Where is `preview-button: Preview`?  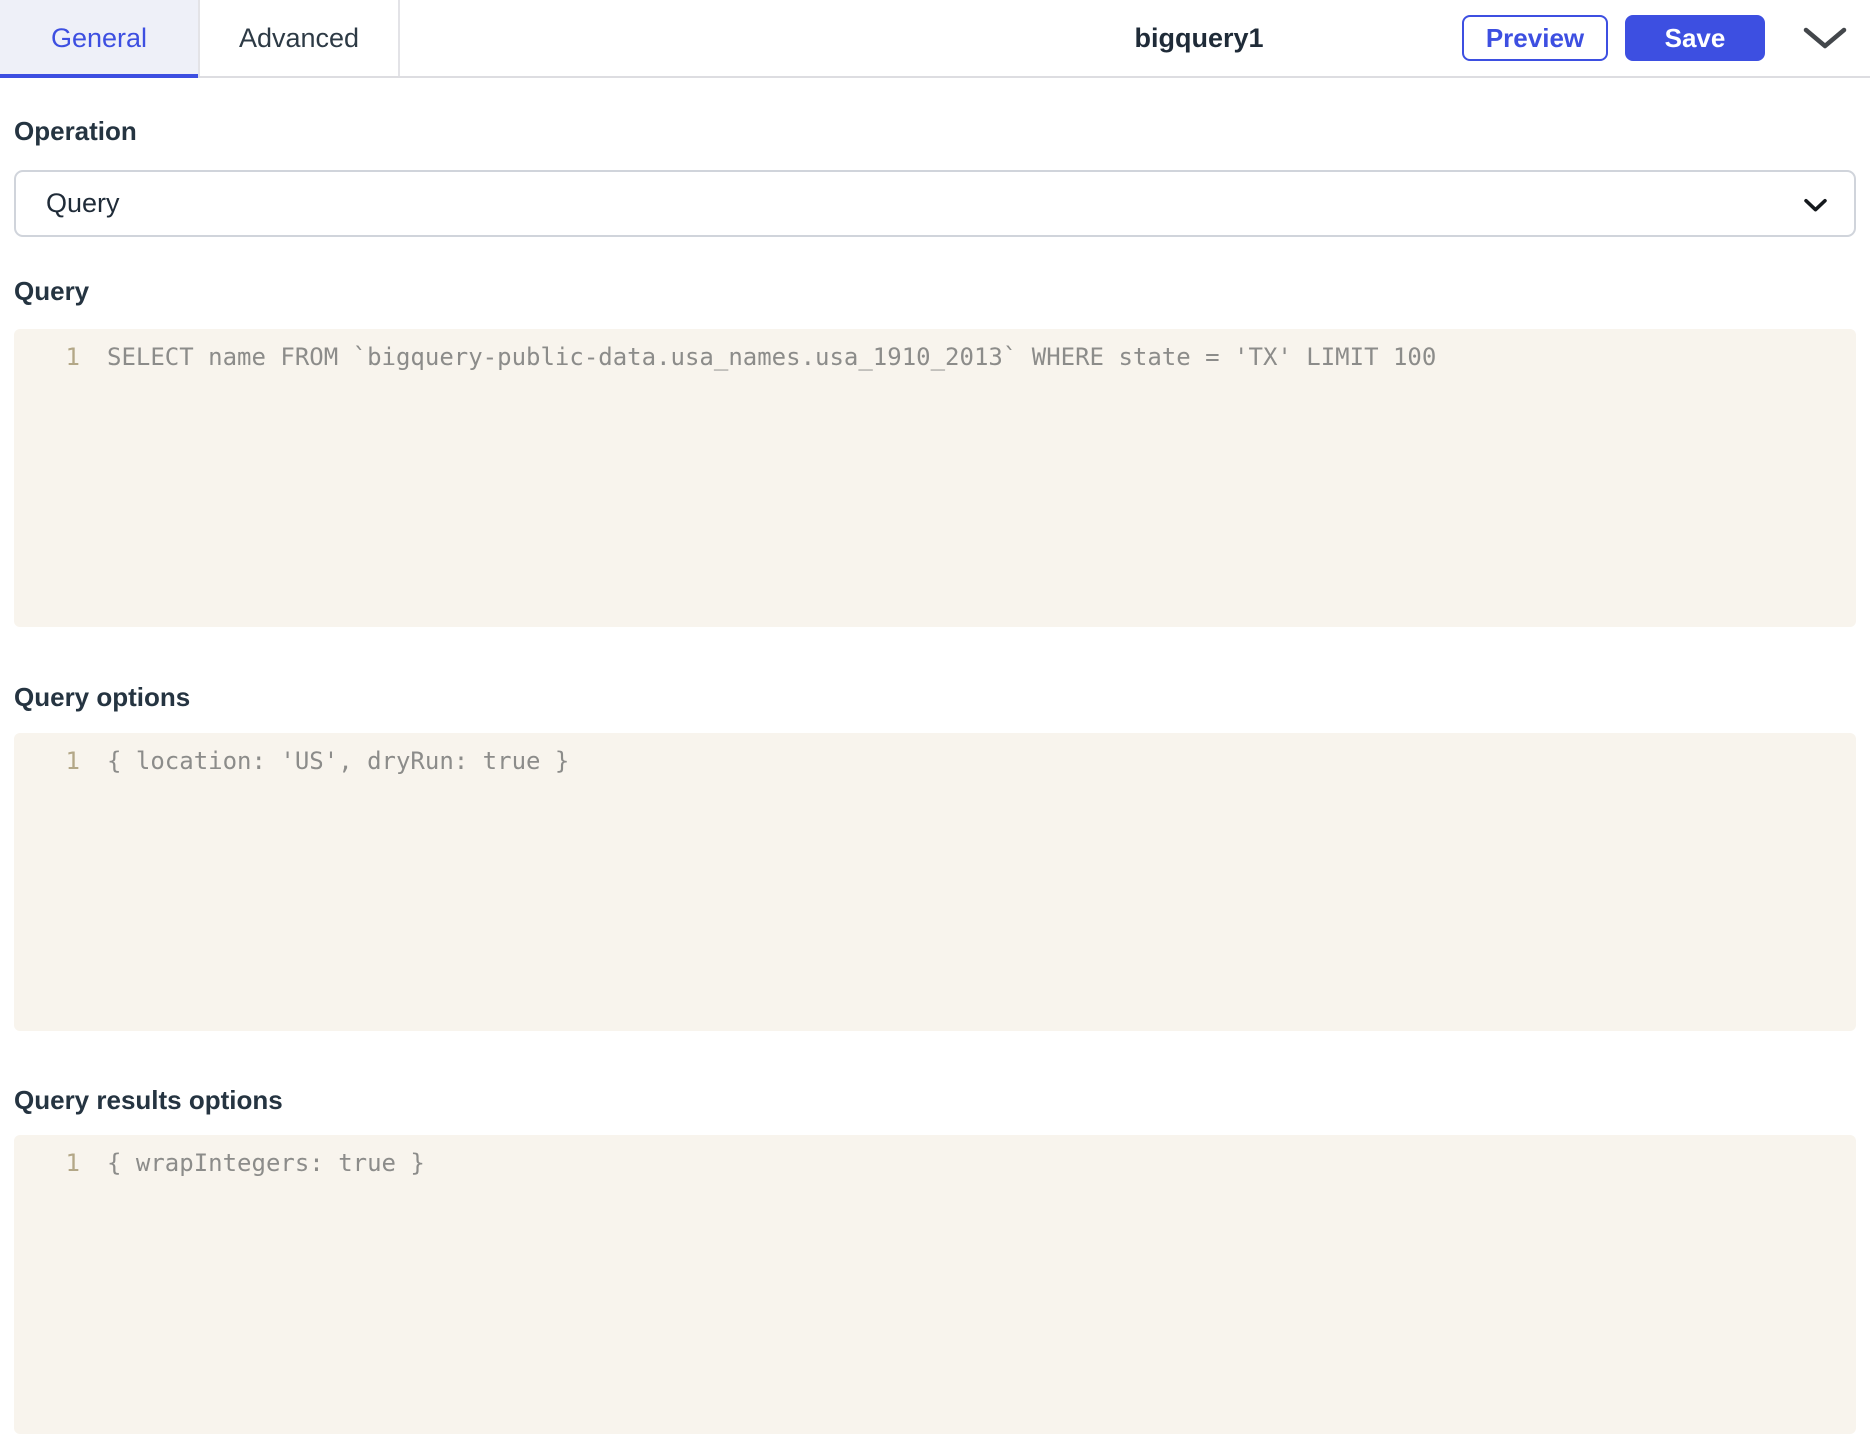
preview-button: Preview is located at coordinates (1535, 38).